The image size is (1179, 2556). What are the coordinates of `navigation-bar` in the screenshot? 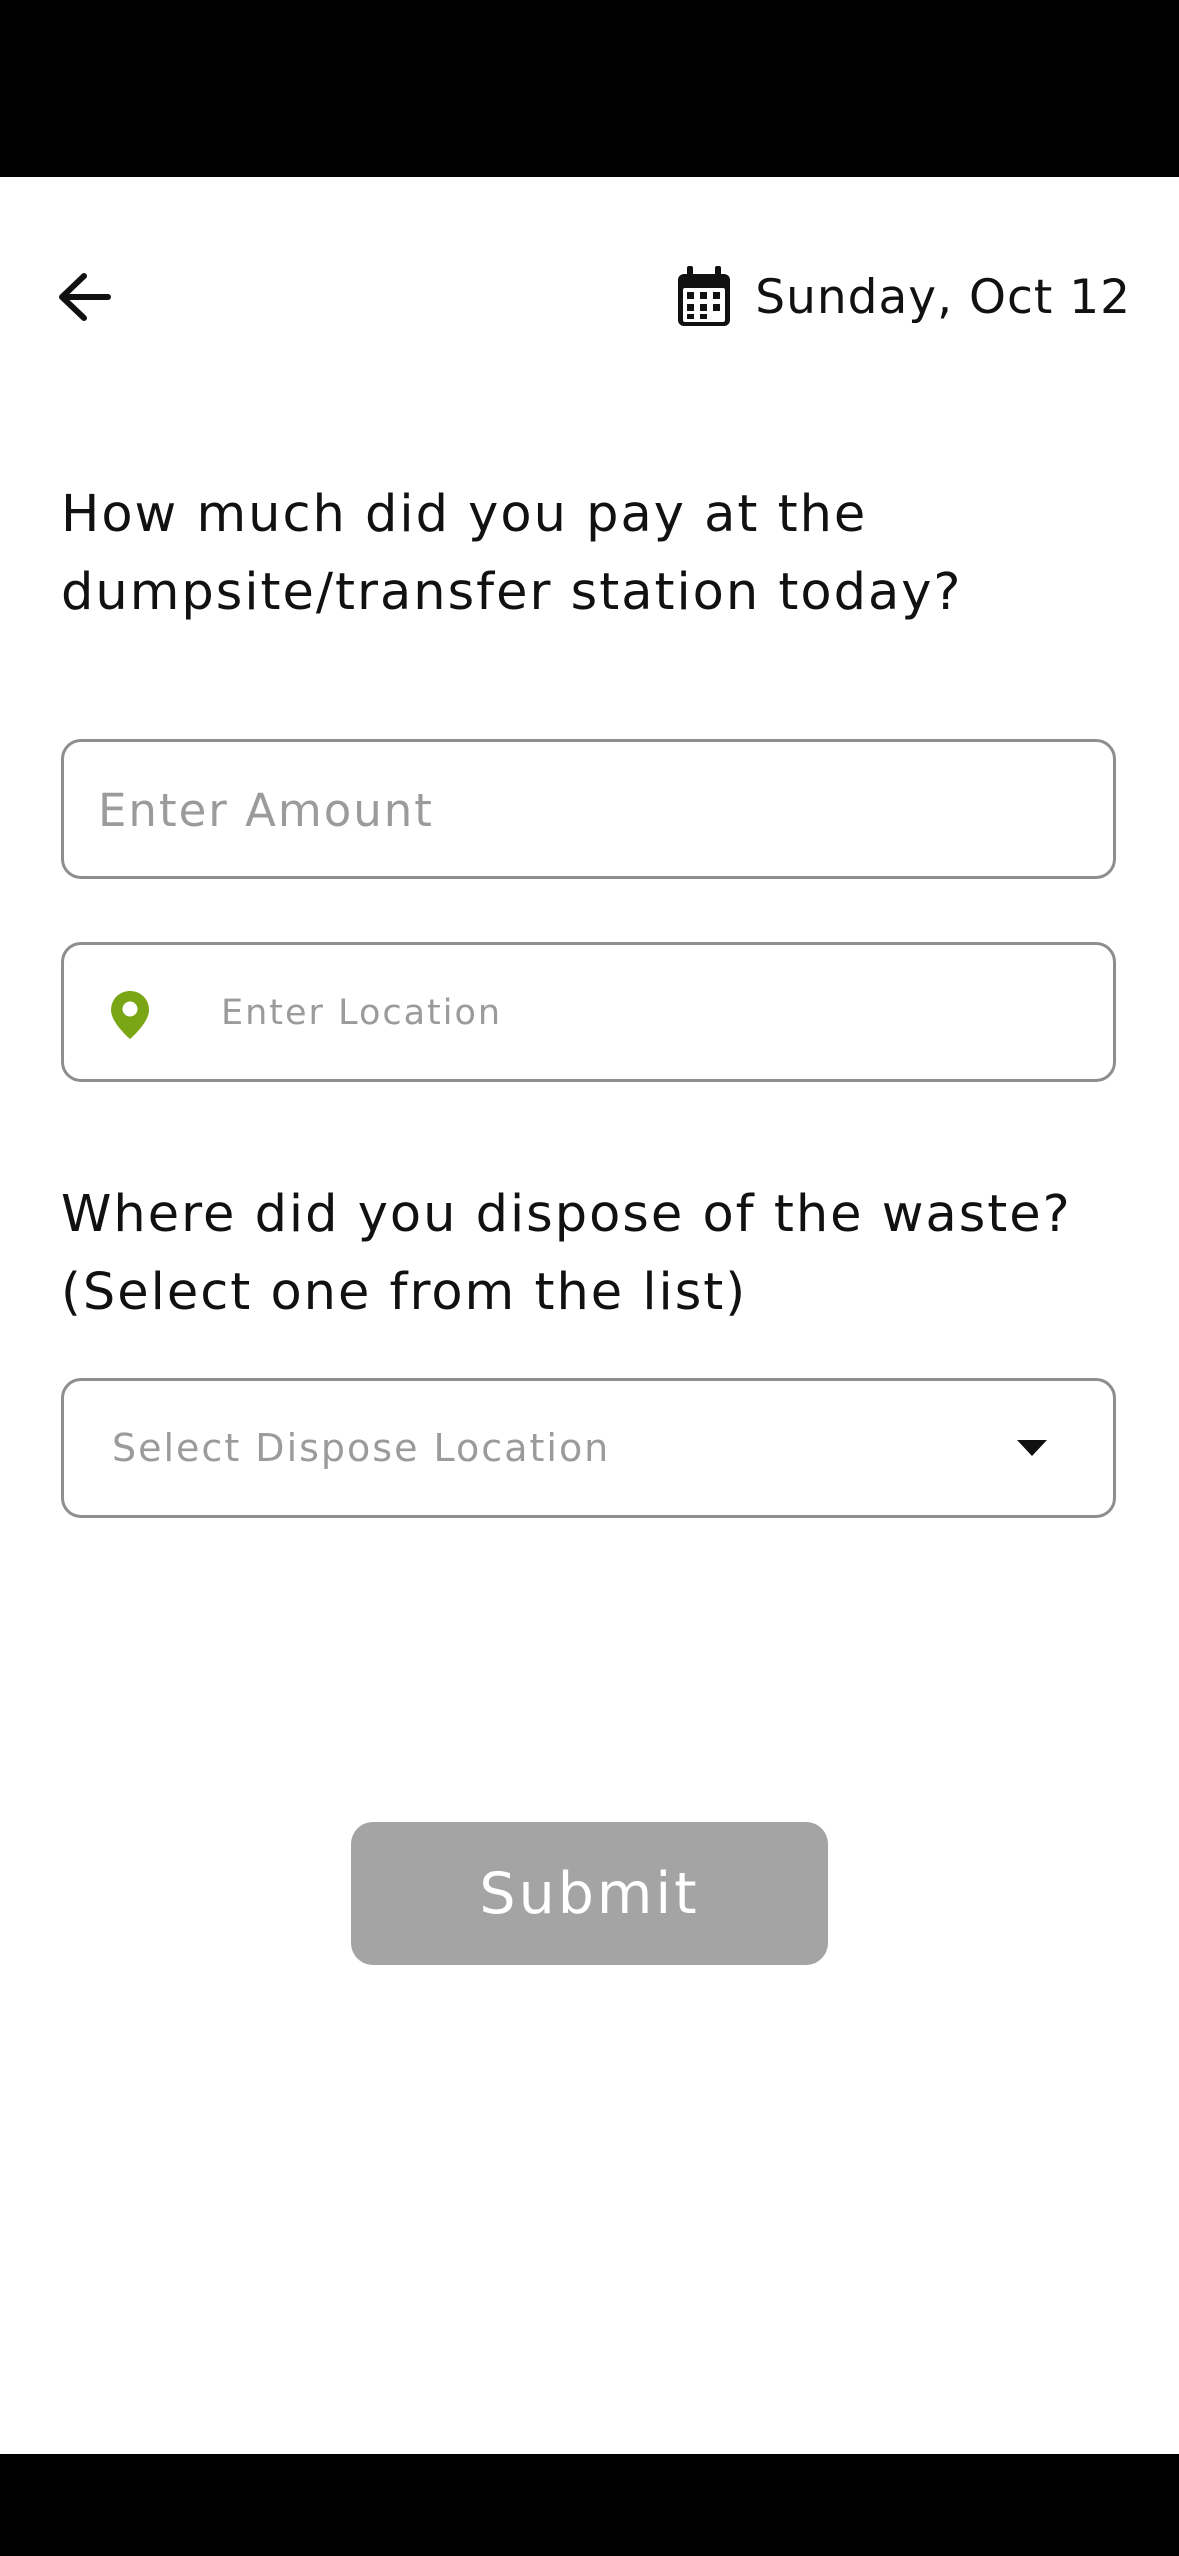 It's located at (589, 2505).